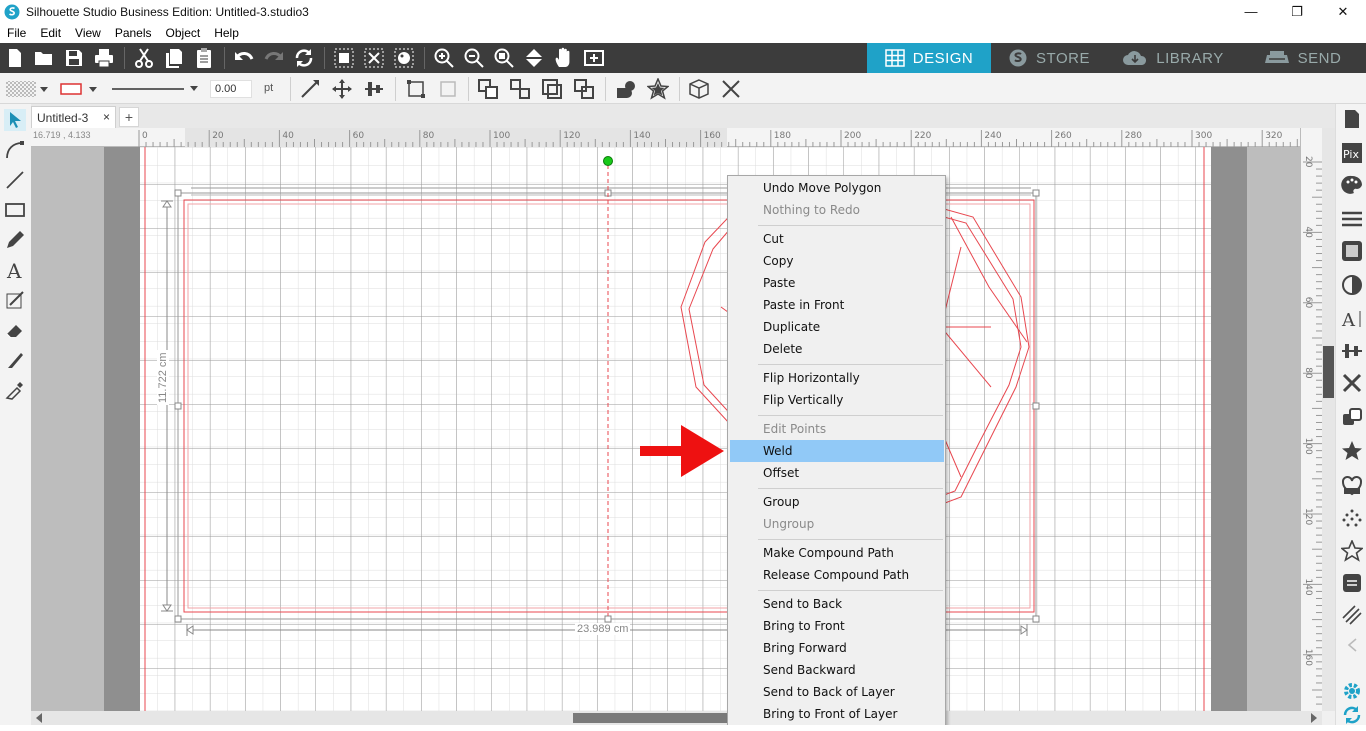 This screenshot has width=1366, height=731. Describe the element at coordinates (1343, 11) in the screenshot. I see `close-window-button: ✕` at that location.